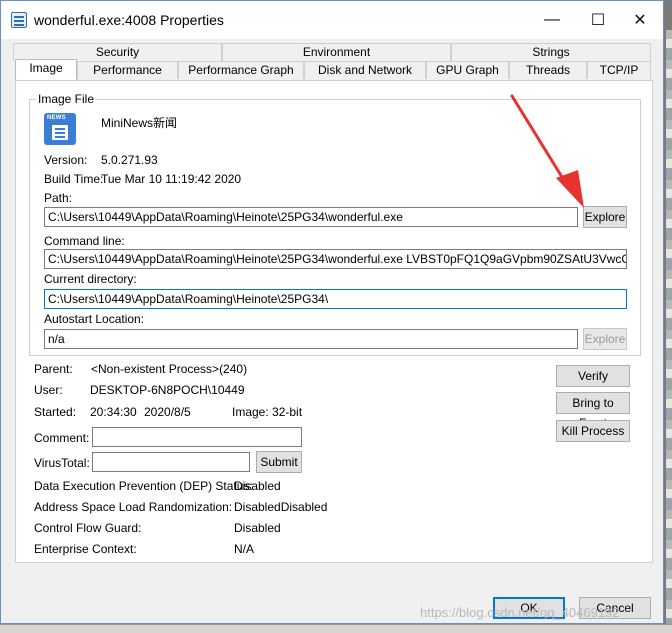 This screenshot has height=633, width=672. I want to click on explore-path-button: Explore, so click(605, 217).